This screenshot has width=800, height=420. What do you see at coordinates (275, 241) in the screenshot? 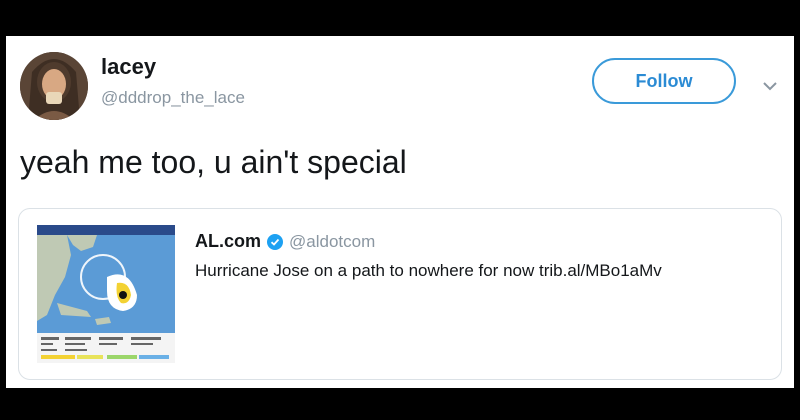
I see `verified-badge-icon` at bounding box center [275, 241].